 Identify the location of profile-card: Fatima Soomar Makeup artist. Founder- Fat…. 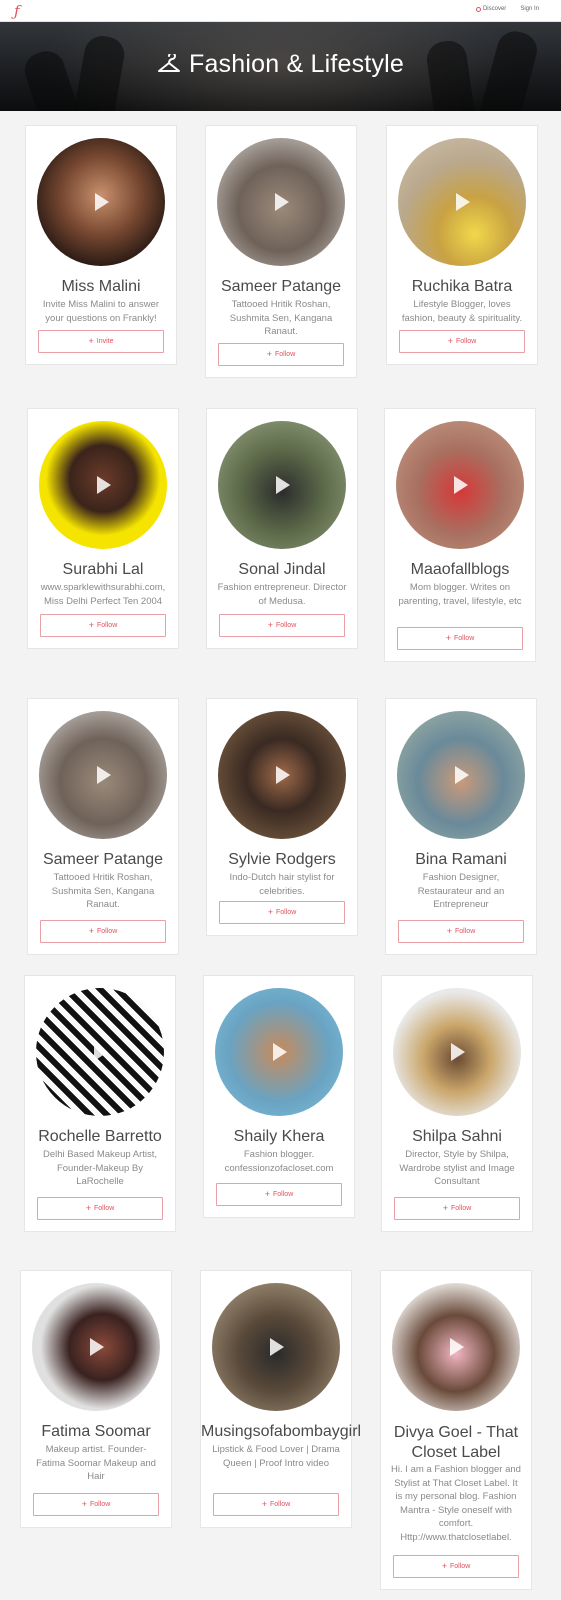
(96, 1399).